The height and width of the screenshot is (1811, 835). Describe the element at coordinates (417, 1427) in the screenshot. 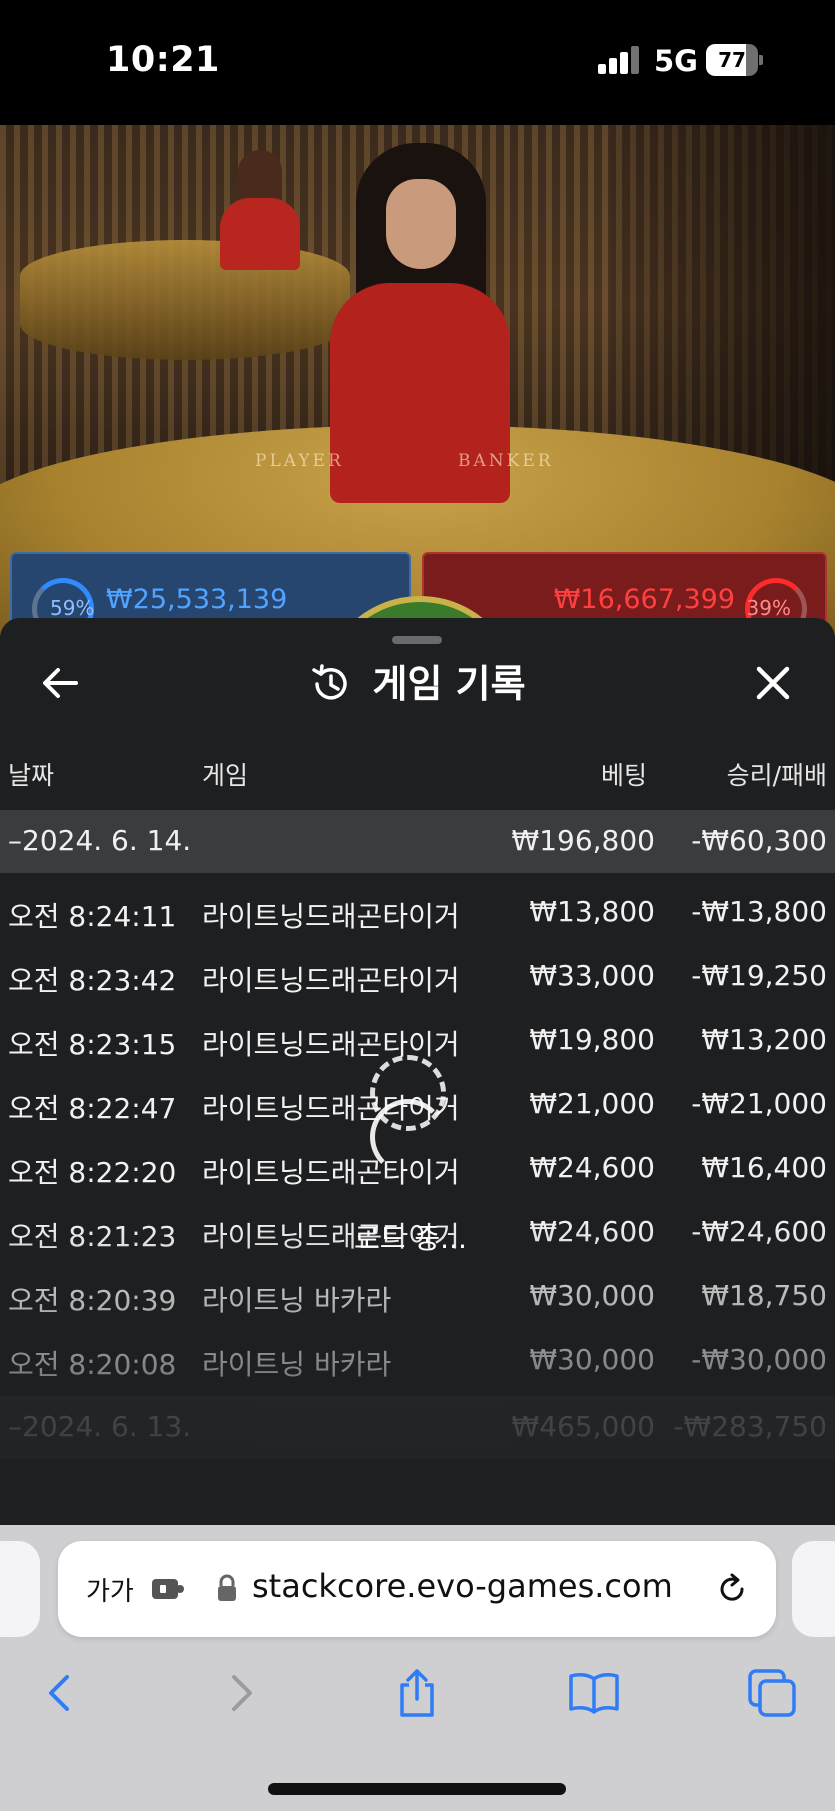

I see `date-group-row: –2024. 6. 13. ₩465,000 -₩283,750` at that location.